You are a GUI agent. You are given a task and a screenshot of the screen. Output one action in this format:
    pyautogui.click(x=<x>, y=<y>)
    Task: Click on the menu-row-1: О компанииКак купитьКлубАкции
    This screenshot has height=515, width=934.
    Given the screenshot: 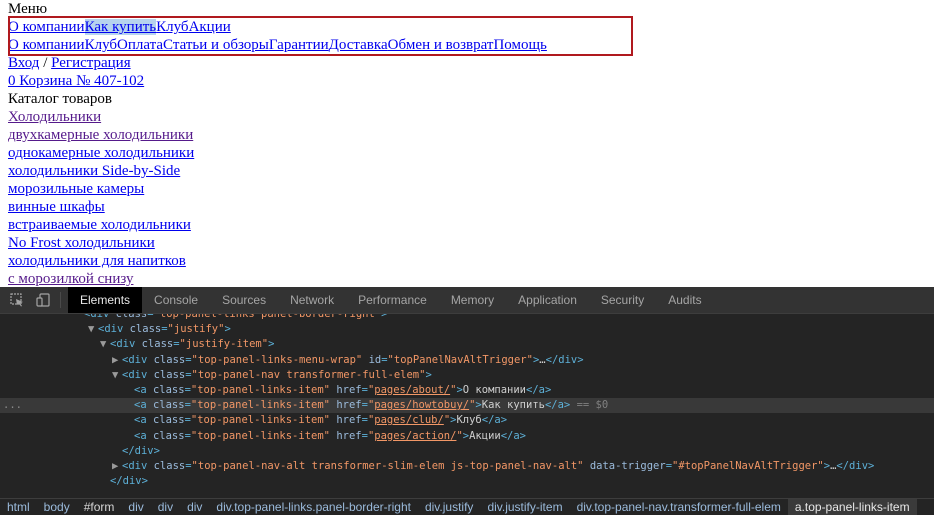 What is the action you would take?
    pyautogui.click(x=471, y=27)
    